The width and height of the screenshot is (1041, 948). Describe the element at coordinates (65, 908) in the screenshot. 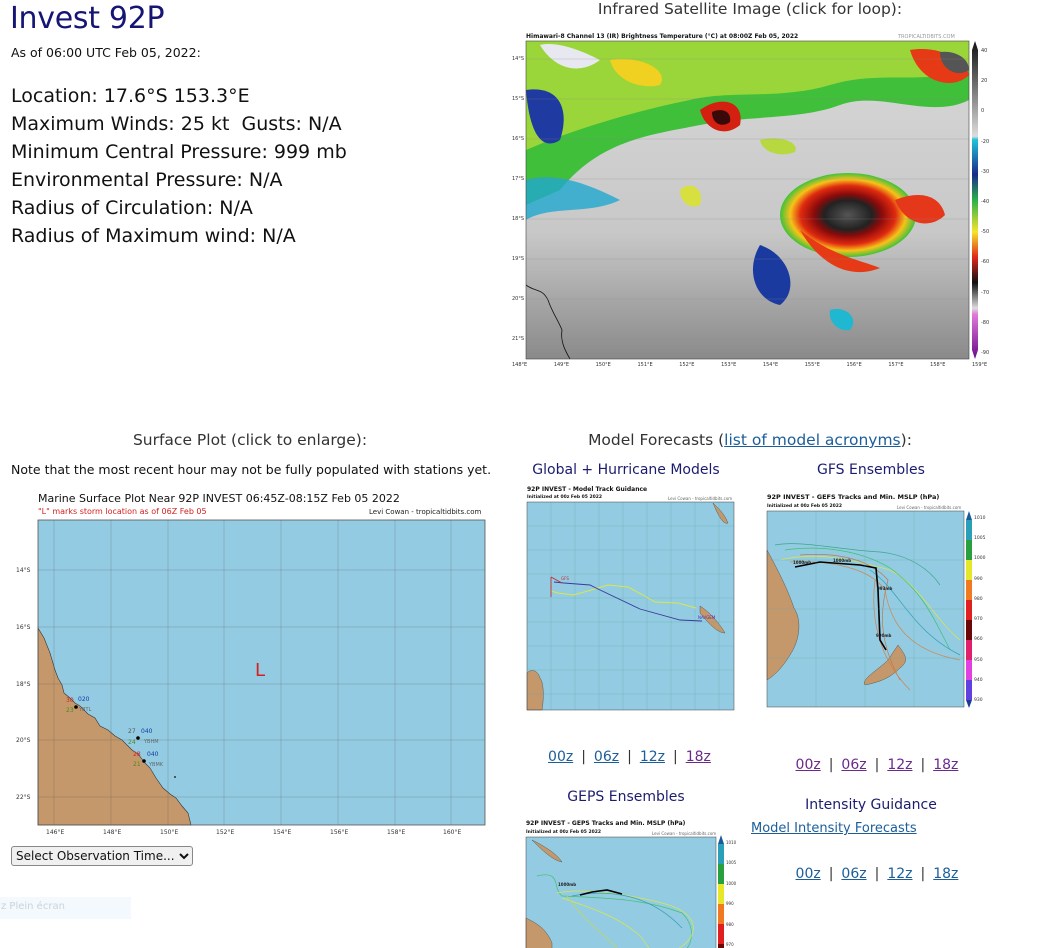

I see `fullscreen-hint: z Plein écran` at that location.